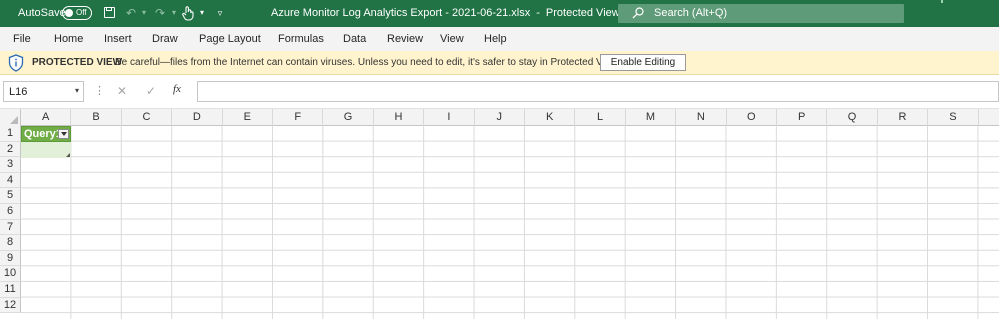 The width and height of the screenshot is (999, 319). Describe the element at coordinates (942, 1) in the screenshot. I see `title-edge-marker` at that location.